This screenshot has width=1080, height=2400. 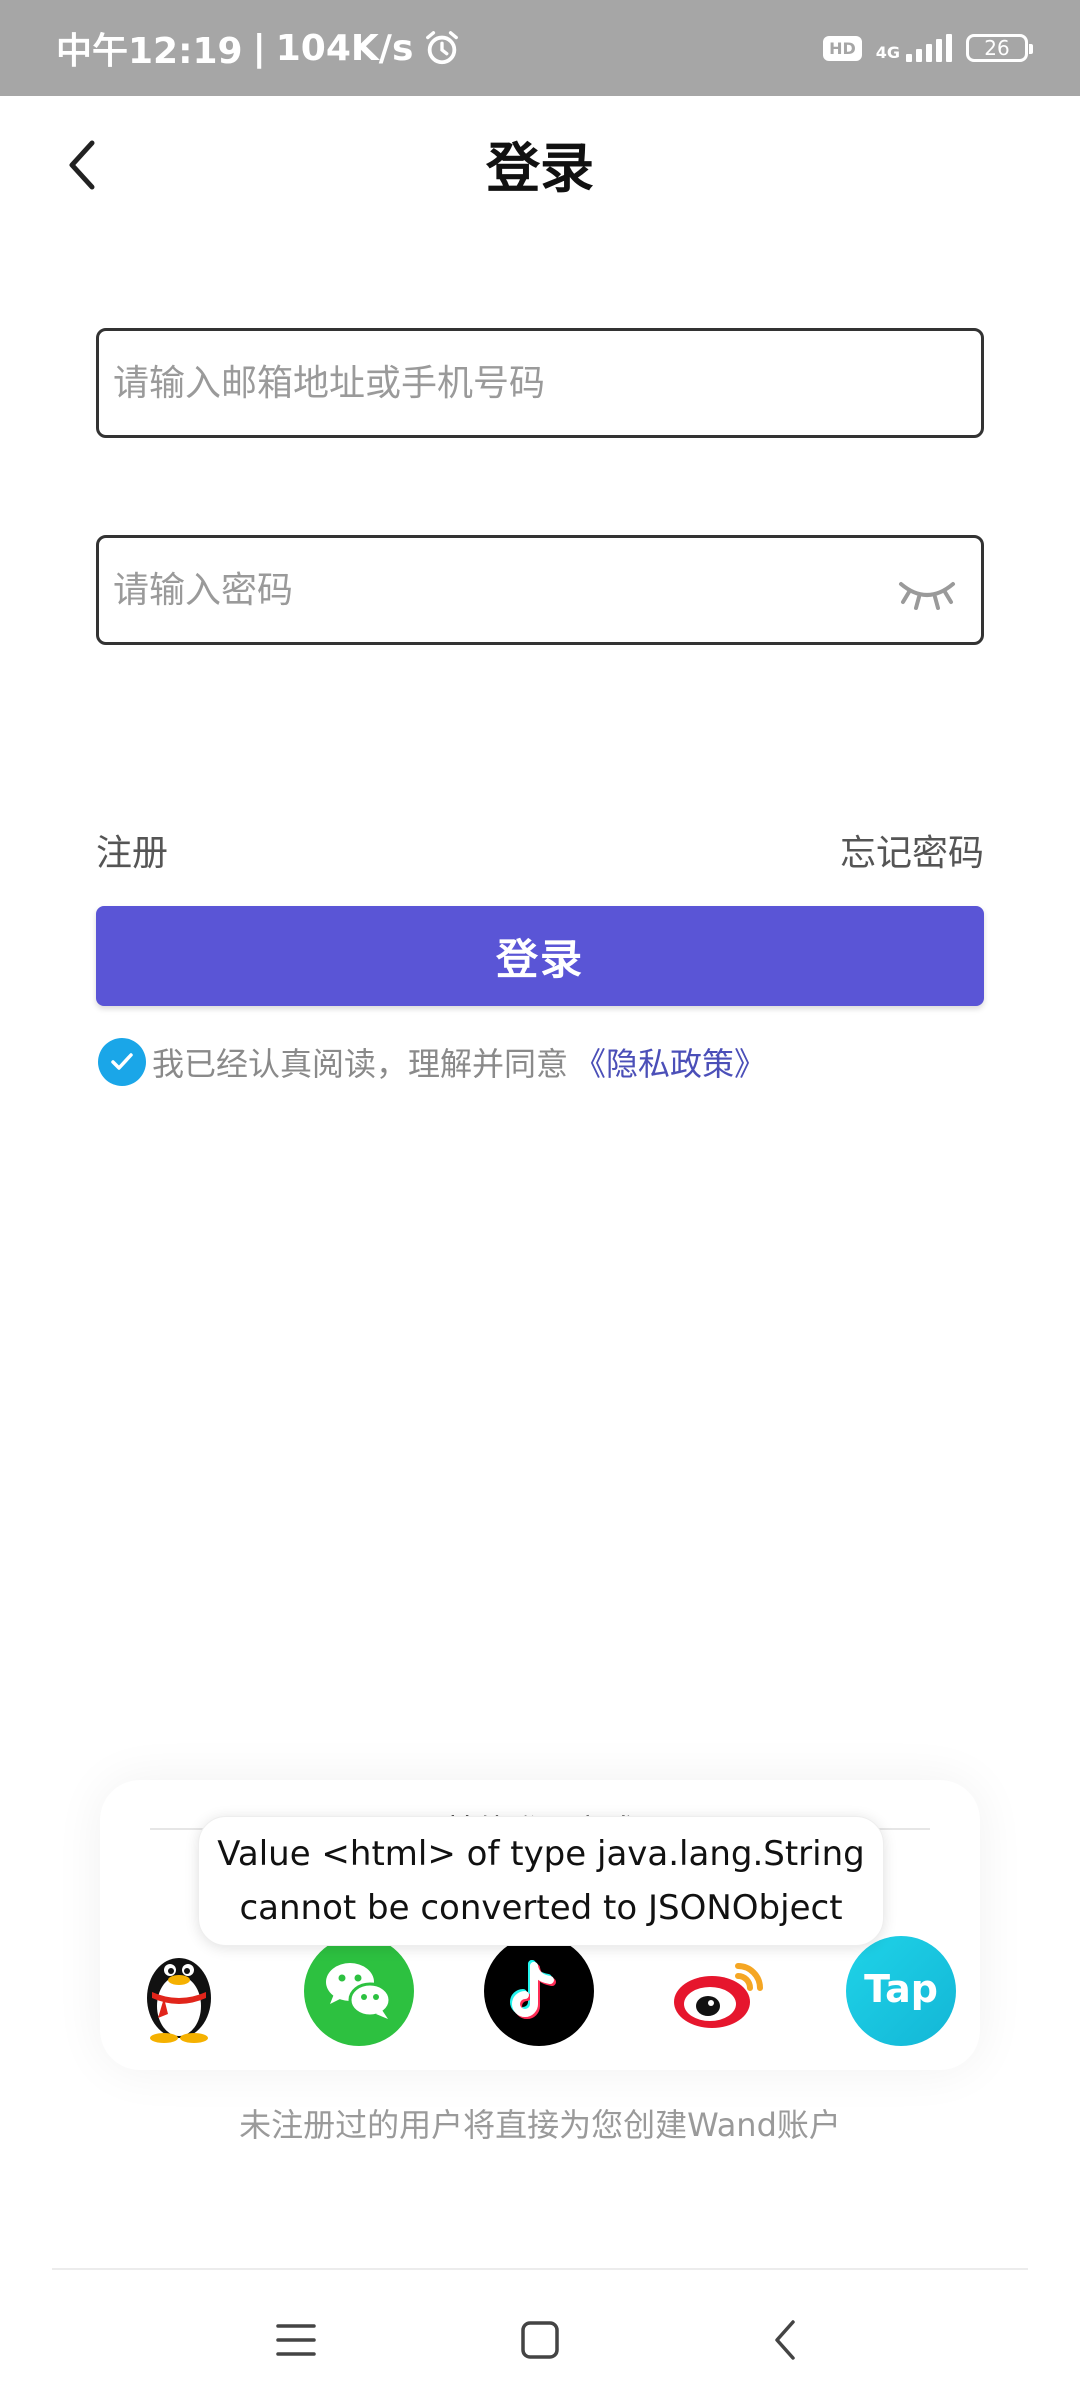 What do you see at coordinates (122, 1062) in the screenshot?
I see `check-icon` at bounding box center [122, 1062].